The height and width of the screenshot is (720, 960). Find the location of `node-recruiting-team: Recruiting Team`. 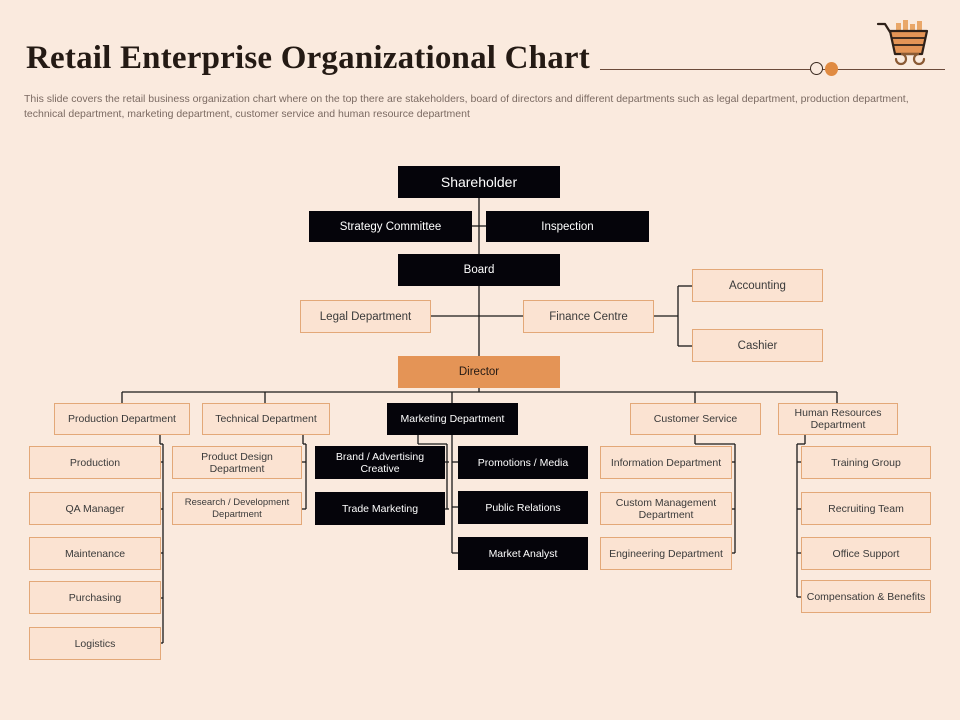

node-recruiting-team: Recruiting Team is located at coordinates (866, 508).